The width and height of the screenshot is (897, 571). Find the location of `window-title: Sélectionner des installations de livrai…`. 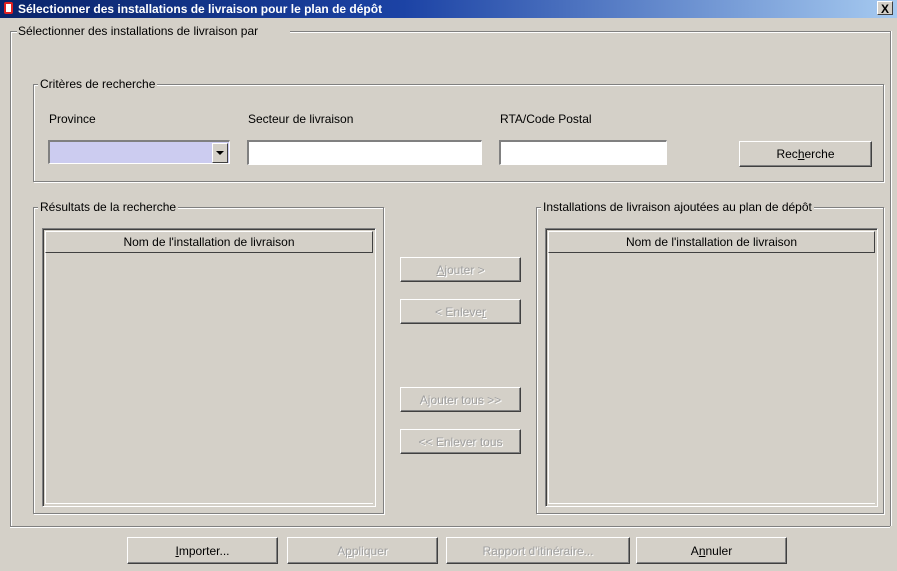

window-title: Sélectionner des installations de livrai… is located at coordinates (200, 9).